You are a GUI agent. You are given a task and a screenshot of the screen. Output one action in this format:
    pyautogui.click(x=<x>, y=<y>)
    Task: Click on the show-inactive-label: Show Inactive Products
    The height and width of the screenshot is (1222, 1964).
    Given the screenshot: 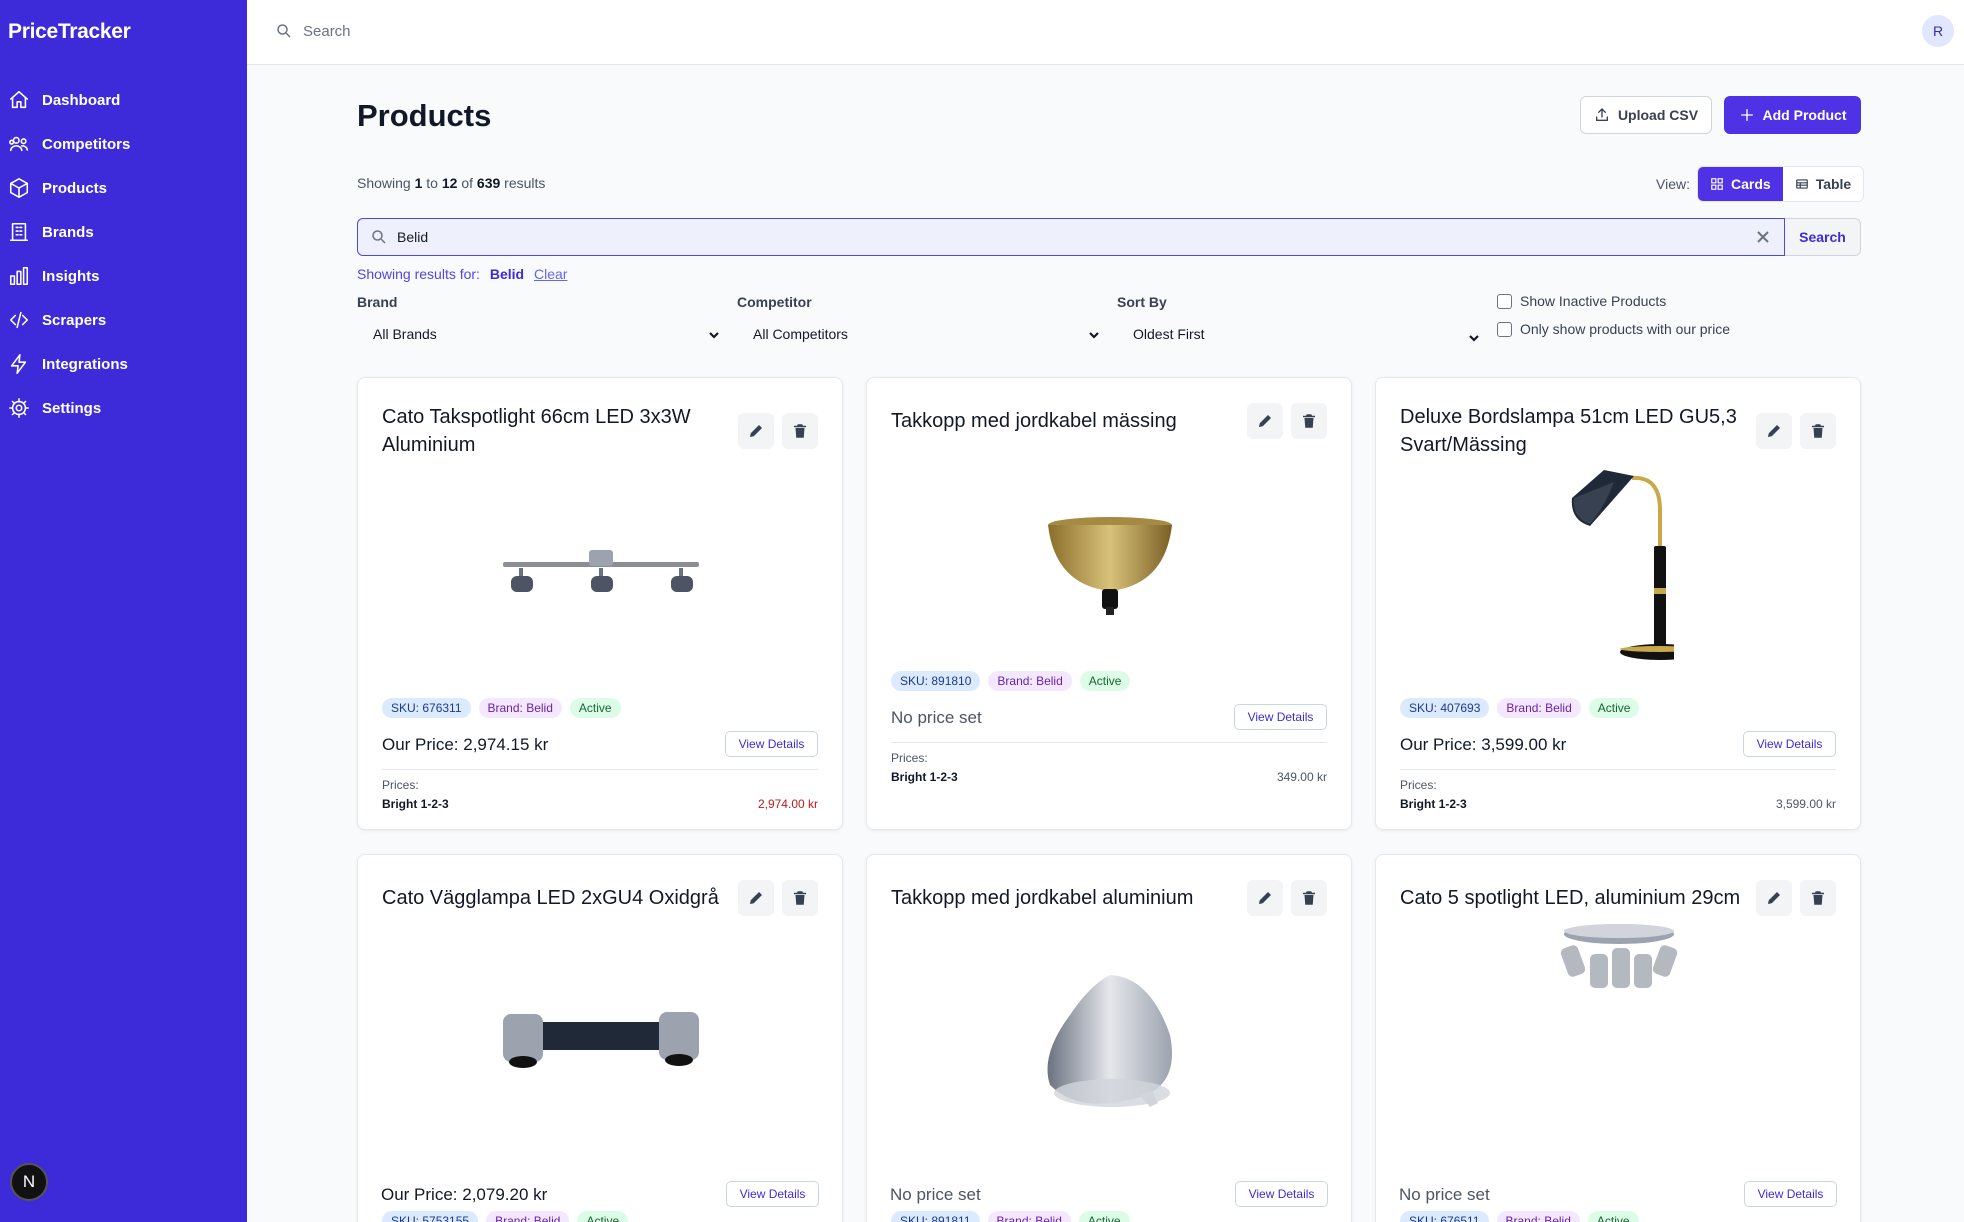 What is the action you would take?
    pyautogui.click(x=1593, y=301)
    